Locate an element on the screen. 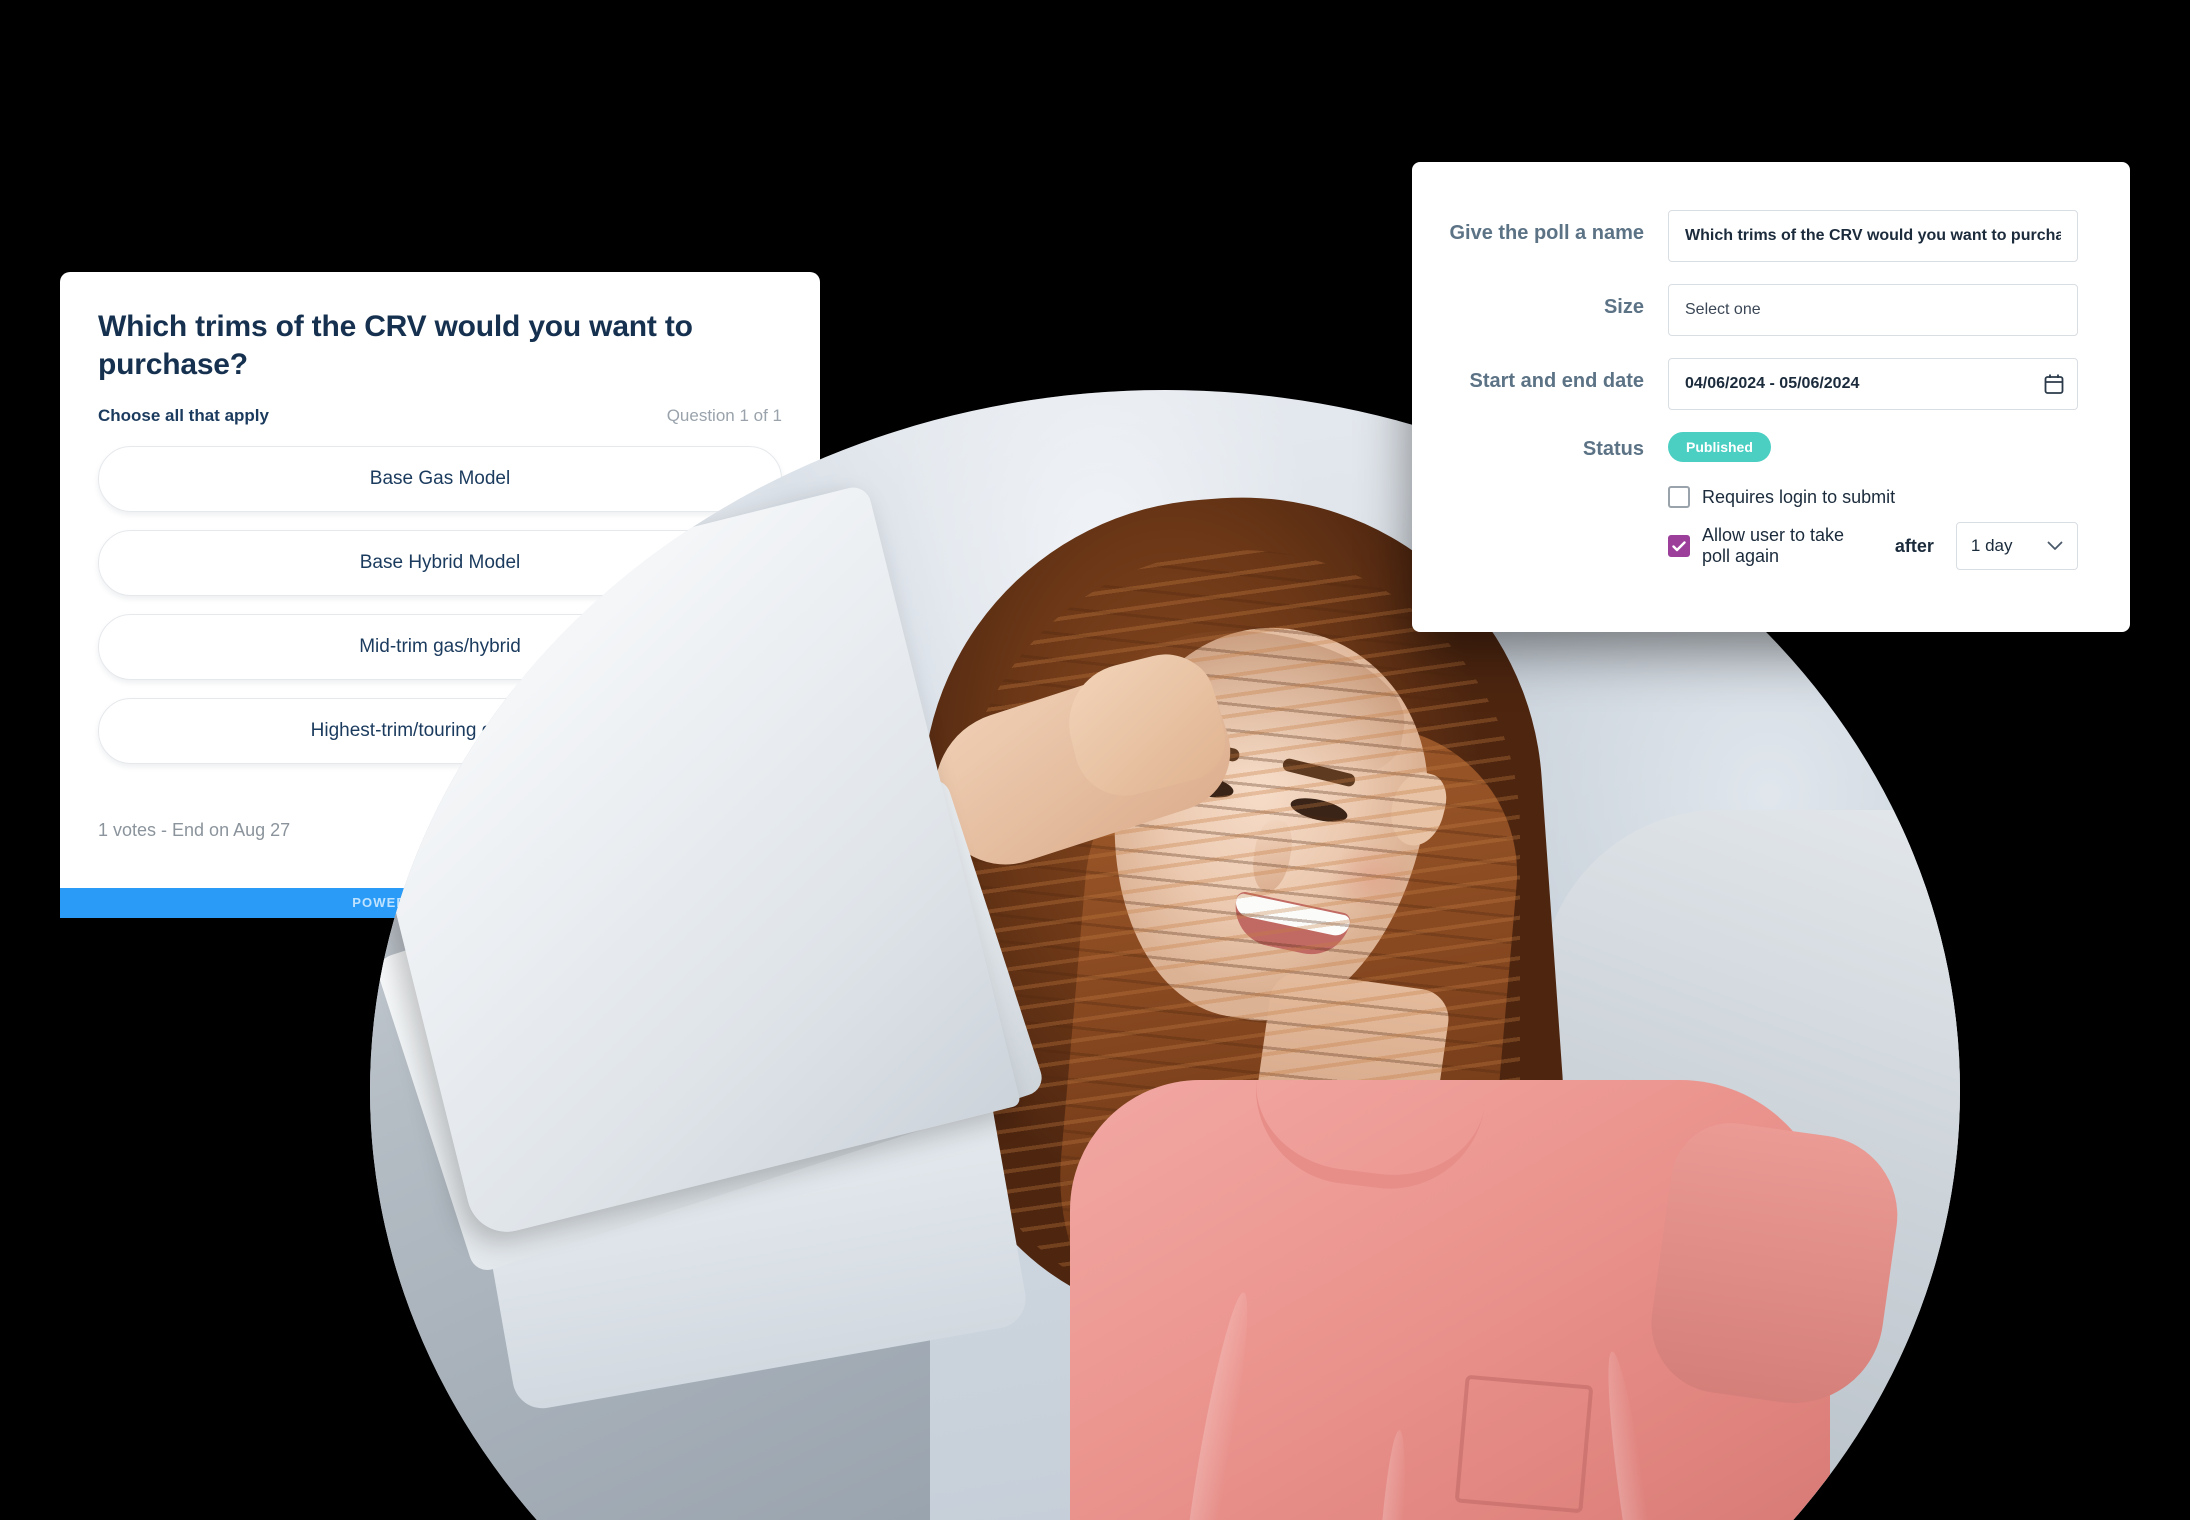  size-select is located at coordinates (1873, 310).